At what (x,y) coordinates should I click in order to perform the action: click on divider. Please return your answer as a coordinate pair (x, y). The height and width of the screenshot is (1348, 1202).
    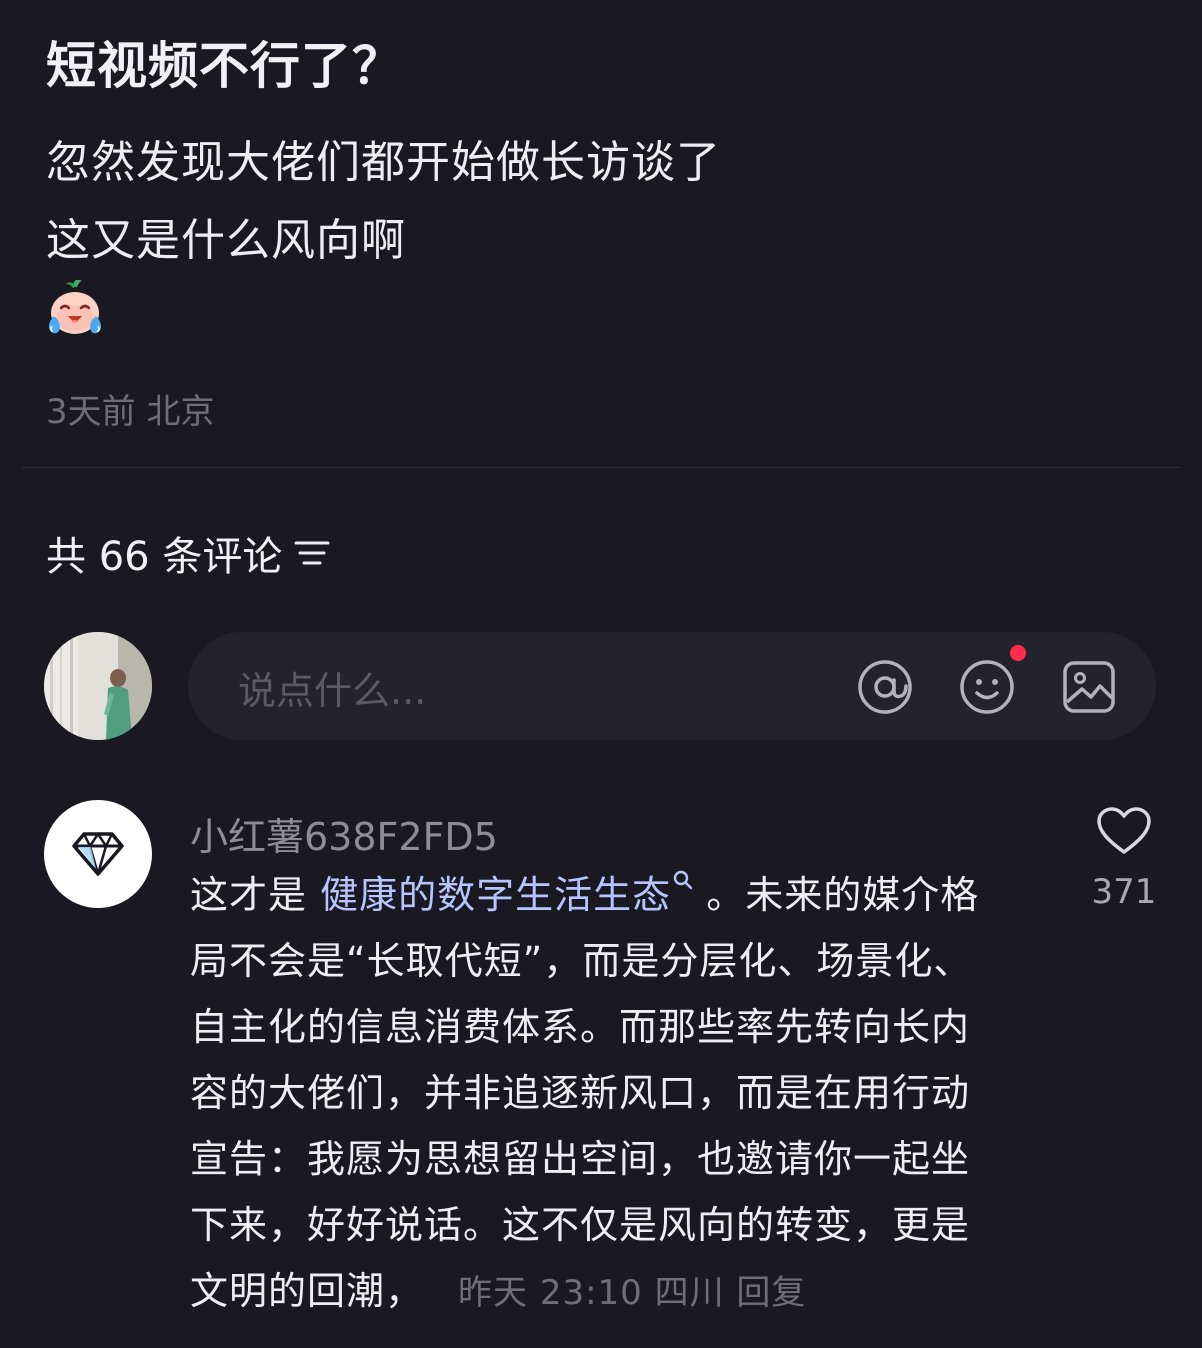
    Looking at the image, I should click on (601, 467).